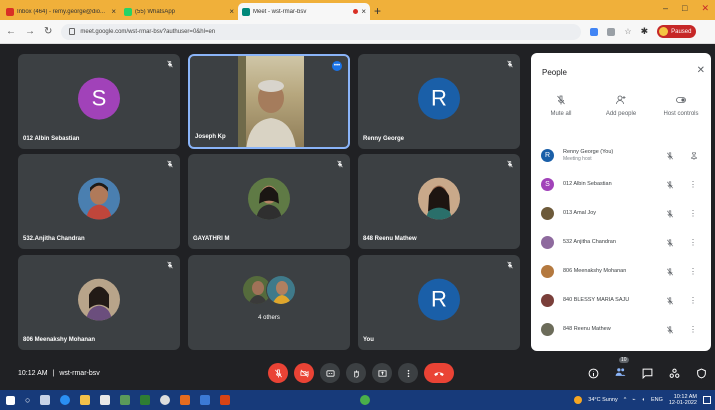 The image size is (715, 410). I want to click on close-window-button: ✕, so click(705, 8).